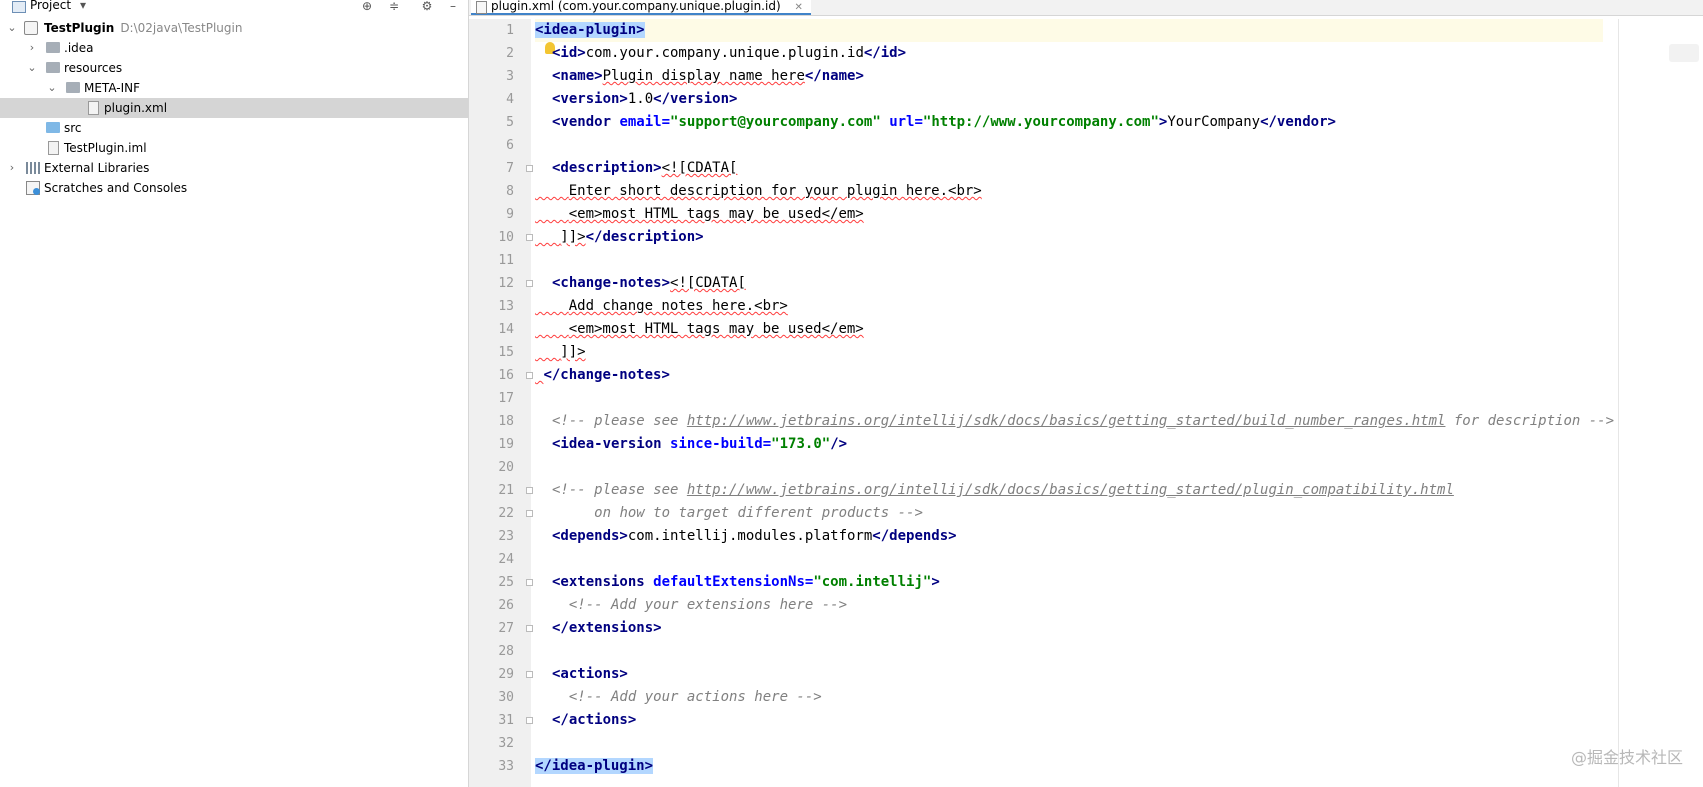 The width and height of the screenshot is (1703, 787). I want to click on line-number: 3, so click(510, 76).